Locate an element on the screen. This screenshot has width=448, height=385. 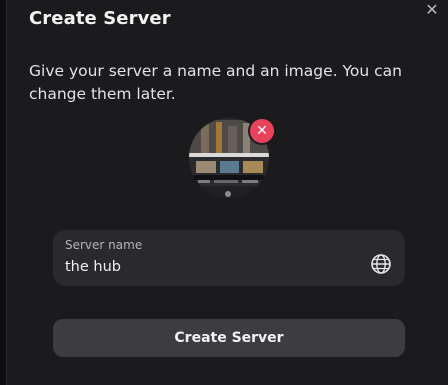
server-name-field: Server name is located at coordinates (229, 258).